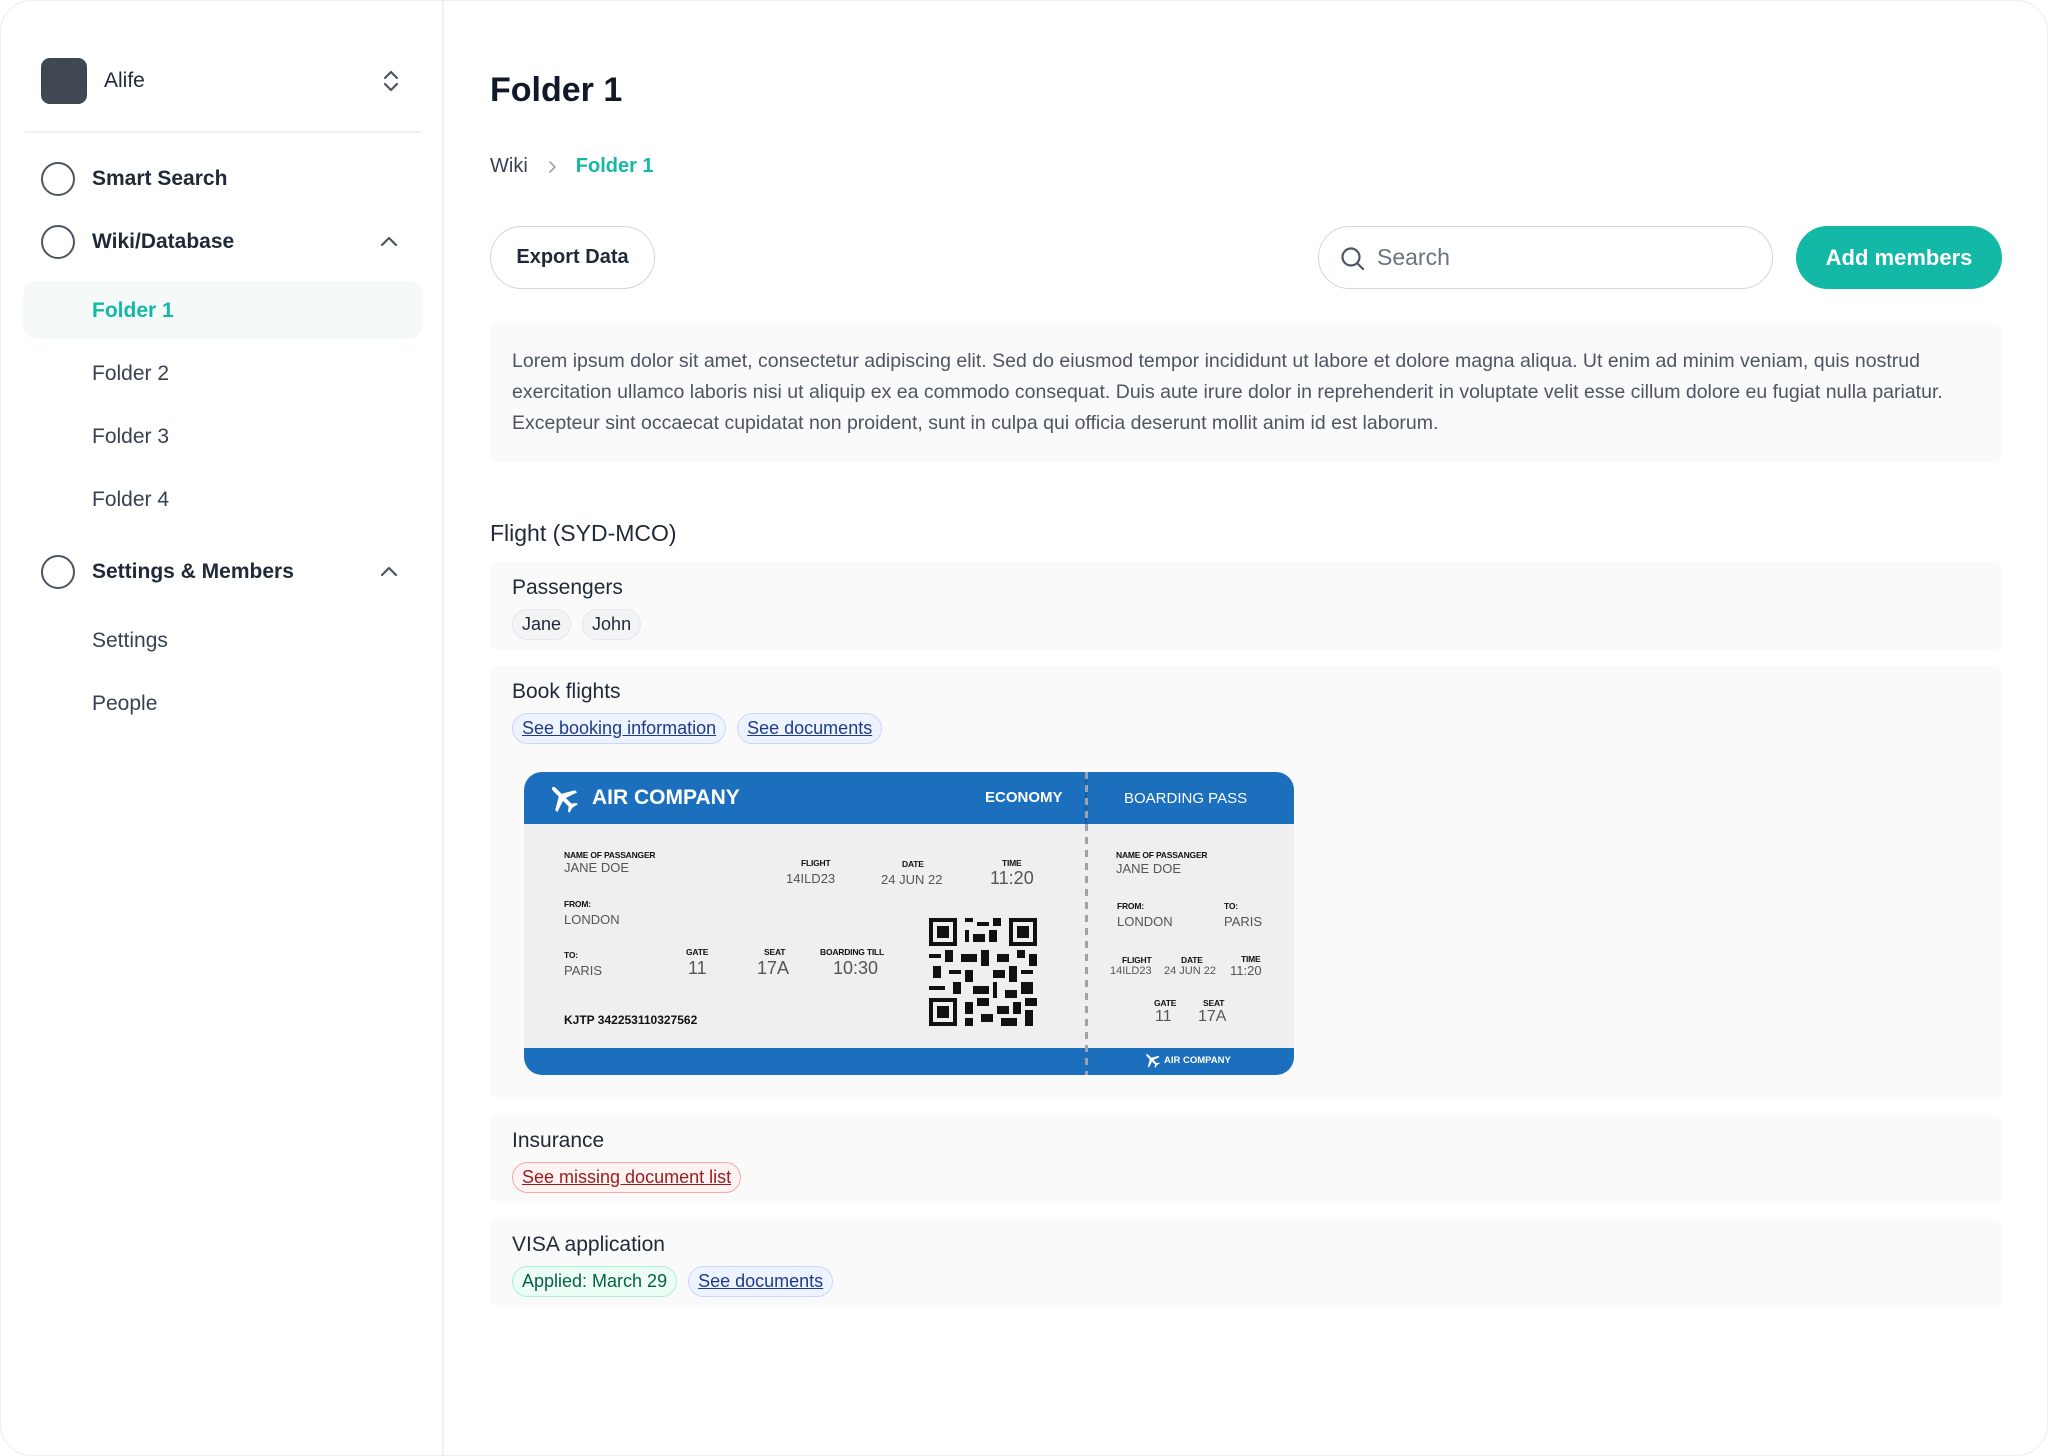 This screenshot has width=2048, height=1456. I want to click on see-booking-information-link: See booking information, so click(619, 728).